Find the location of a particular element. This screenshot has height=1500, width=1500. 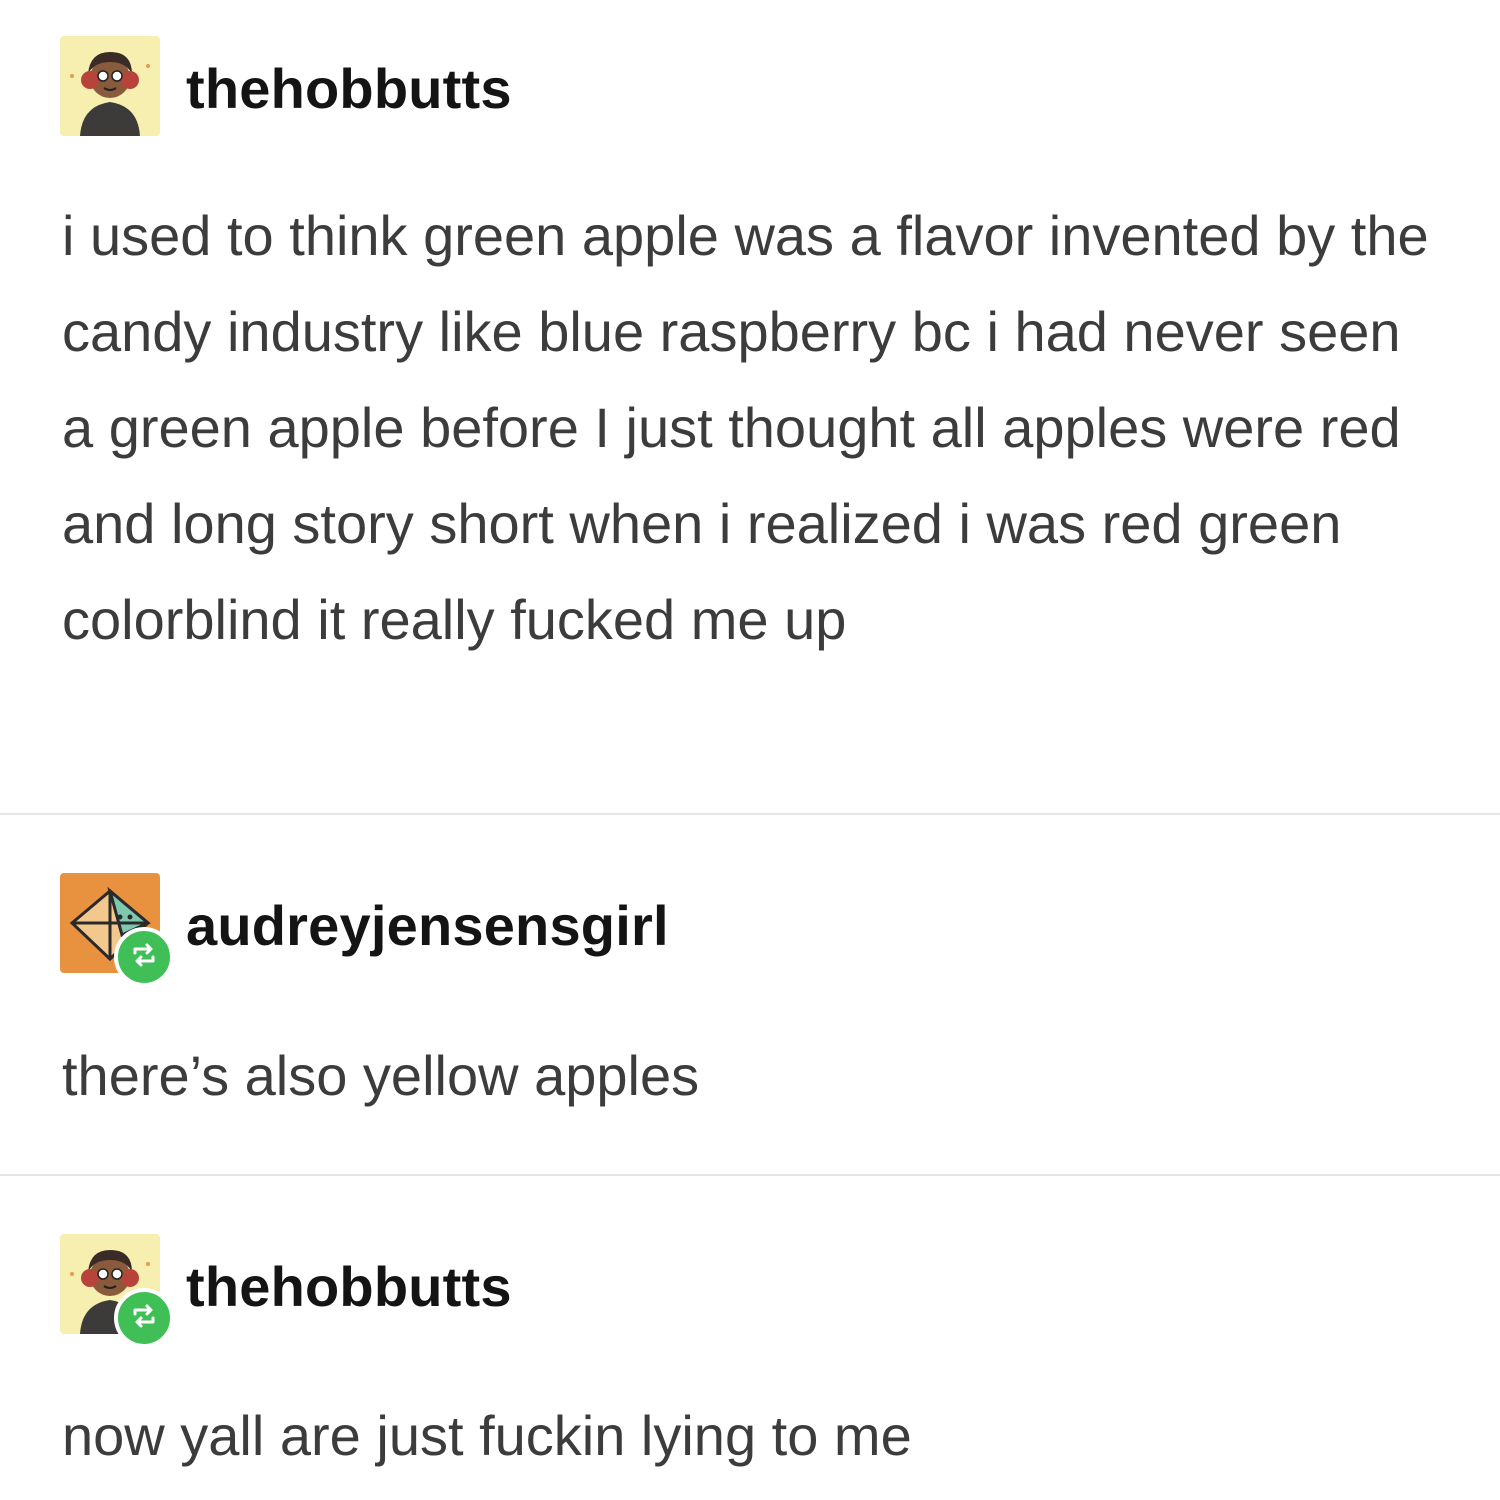

post-body: now yall are just fuckin lying to me is located at coordinates (487, 1435).